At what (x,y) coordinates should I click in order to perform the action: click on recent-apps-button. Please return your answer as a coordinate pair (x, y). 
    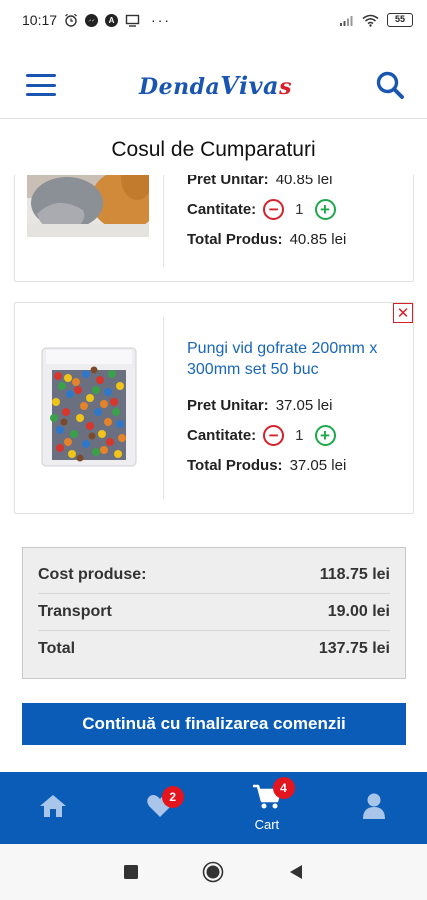
    Looking at the image, I should click on (131, 872).